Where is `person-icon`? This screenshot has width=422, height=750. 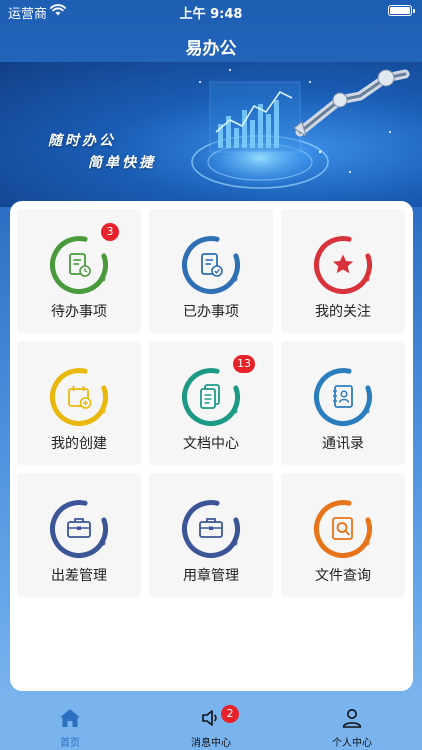
person-icon is located at coordinates (352, 718).